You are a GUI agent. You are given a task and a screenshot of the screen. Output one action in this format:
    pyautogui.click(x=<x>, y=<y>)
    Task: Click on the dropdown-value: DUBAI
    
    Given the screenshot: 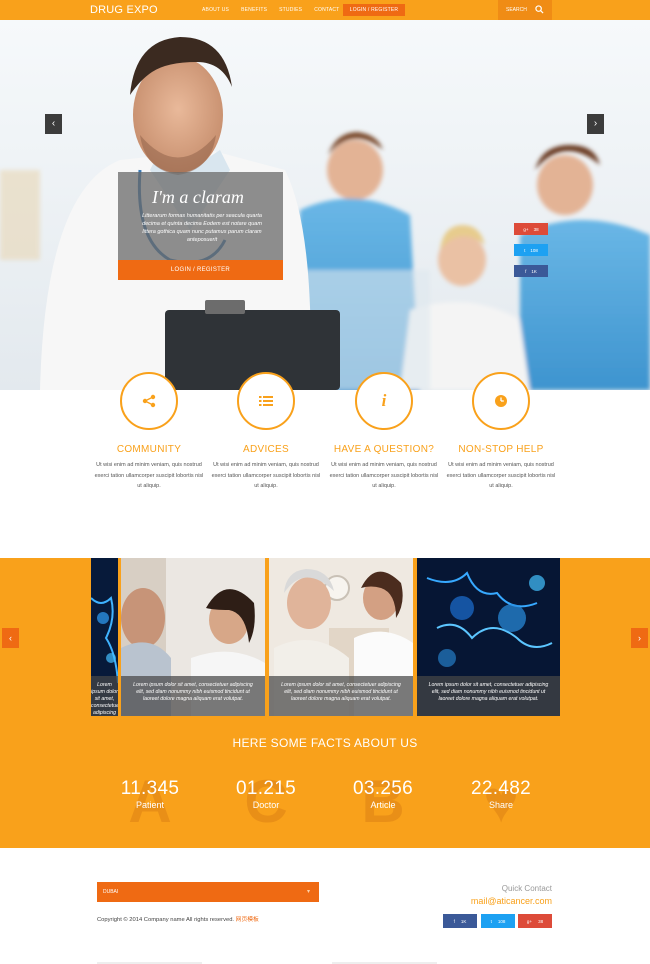 What is the action you would take?
    pyautogui.click(x=111, y=892)
    